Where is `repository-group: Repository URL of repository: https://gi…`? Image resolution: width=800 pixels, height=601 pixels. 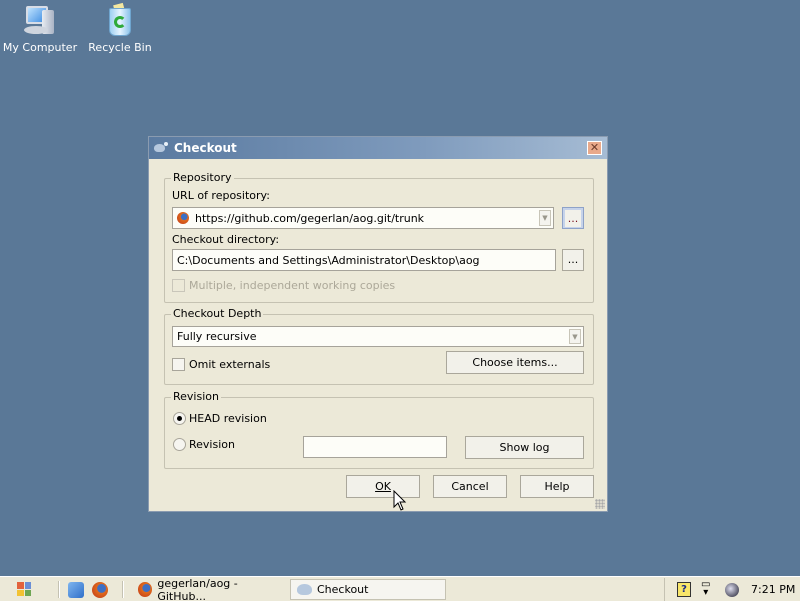
repository-group: Repository URL of repository: https://gi… is located at coordinates (379, 237).